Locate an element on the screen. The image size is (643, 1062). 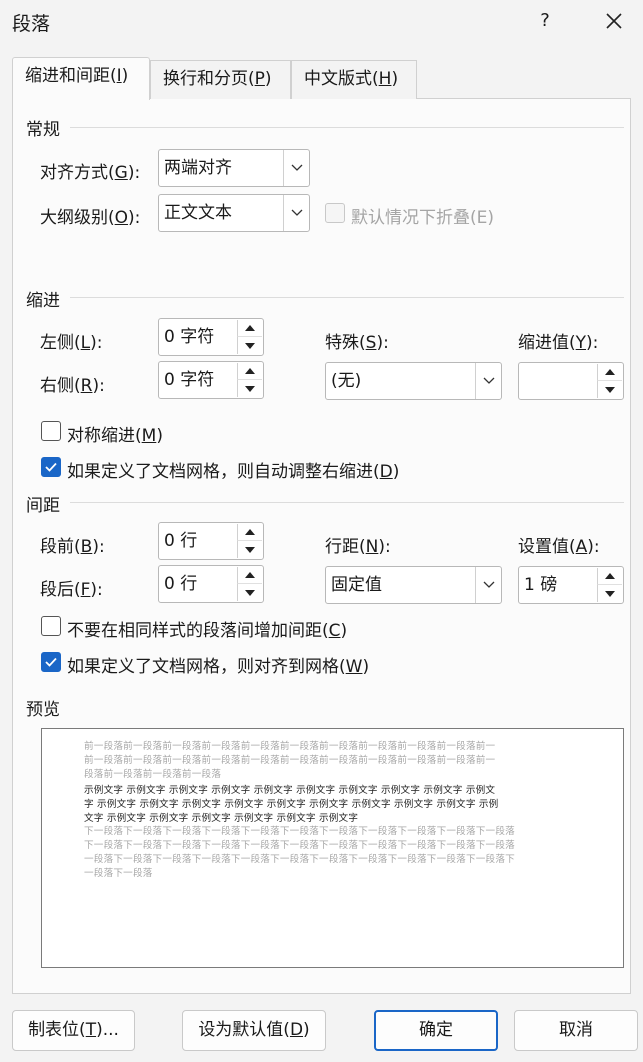
close-icon is located at coordinates (614, 21).